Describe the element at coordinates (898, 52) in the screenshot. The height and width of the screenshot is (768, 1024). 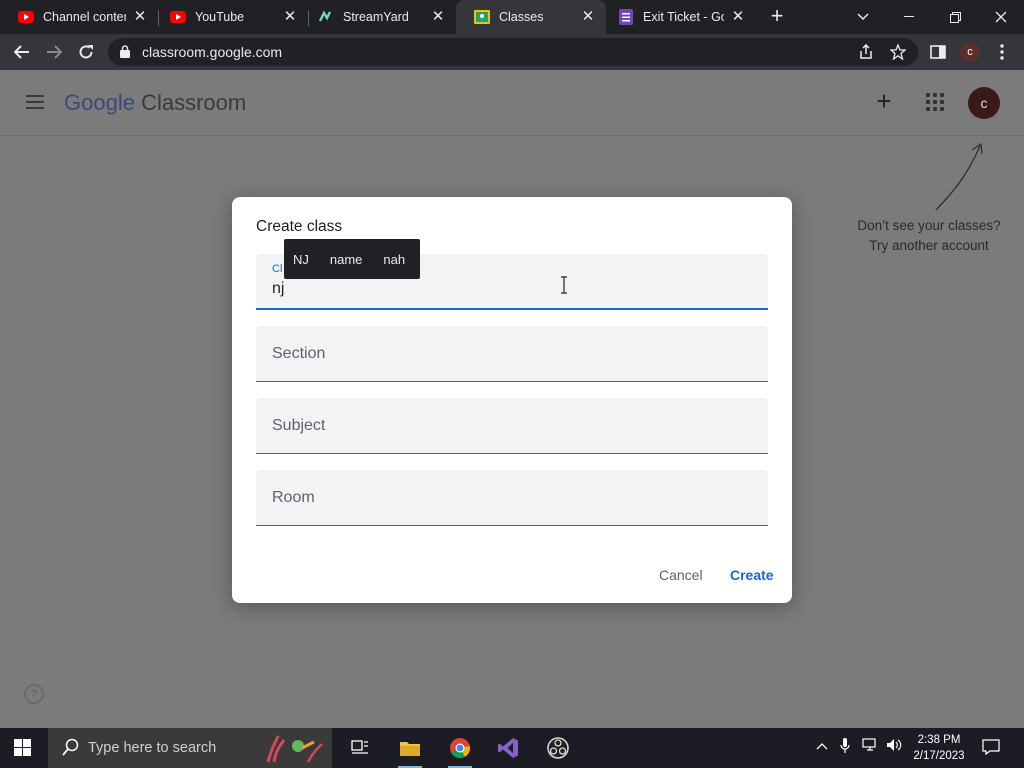
I see `bookmark-star-icon` at that location.